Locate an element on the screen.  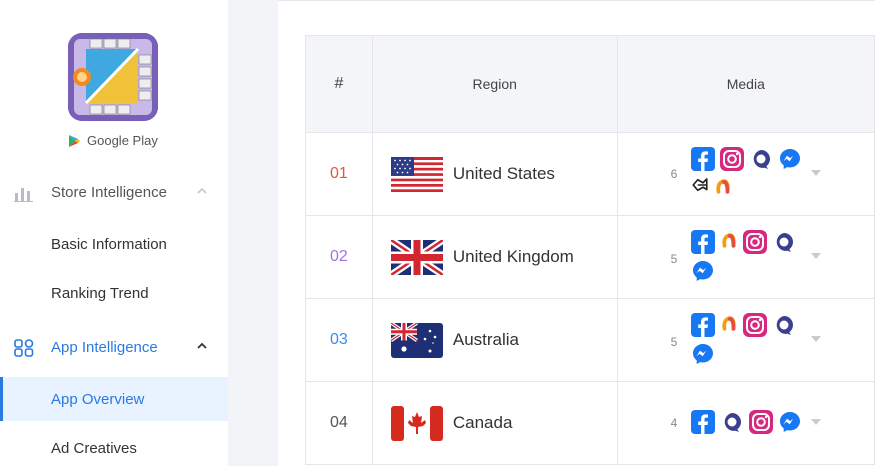
region-name: Canada is located at coordinates (482, 422).